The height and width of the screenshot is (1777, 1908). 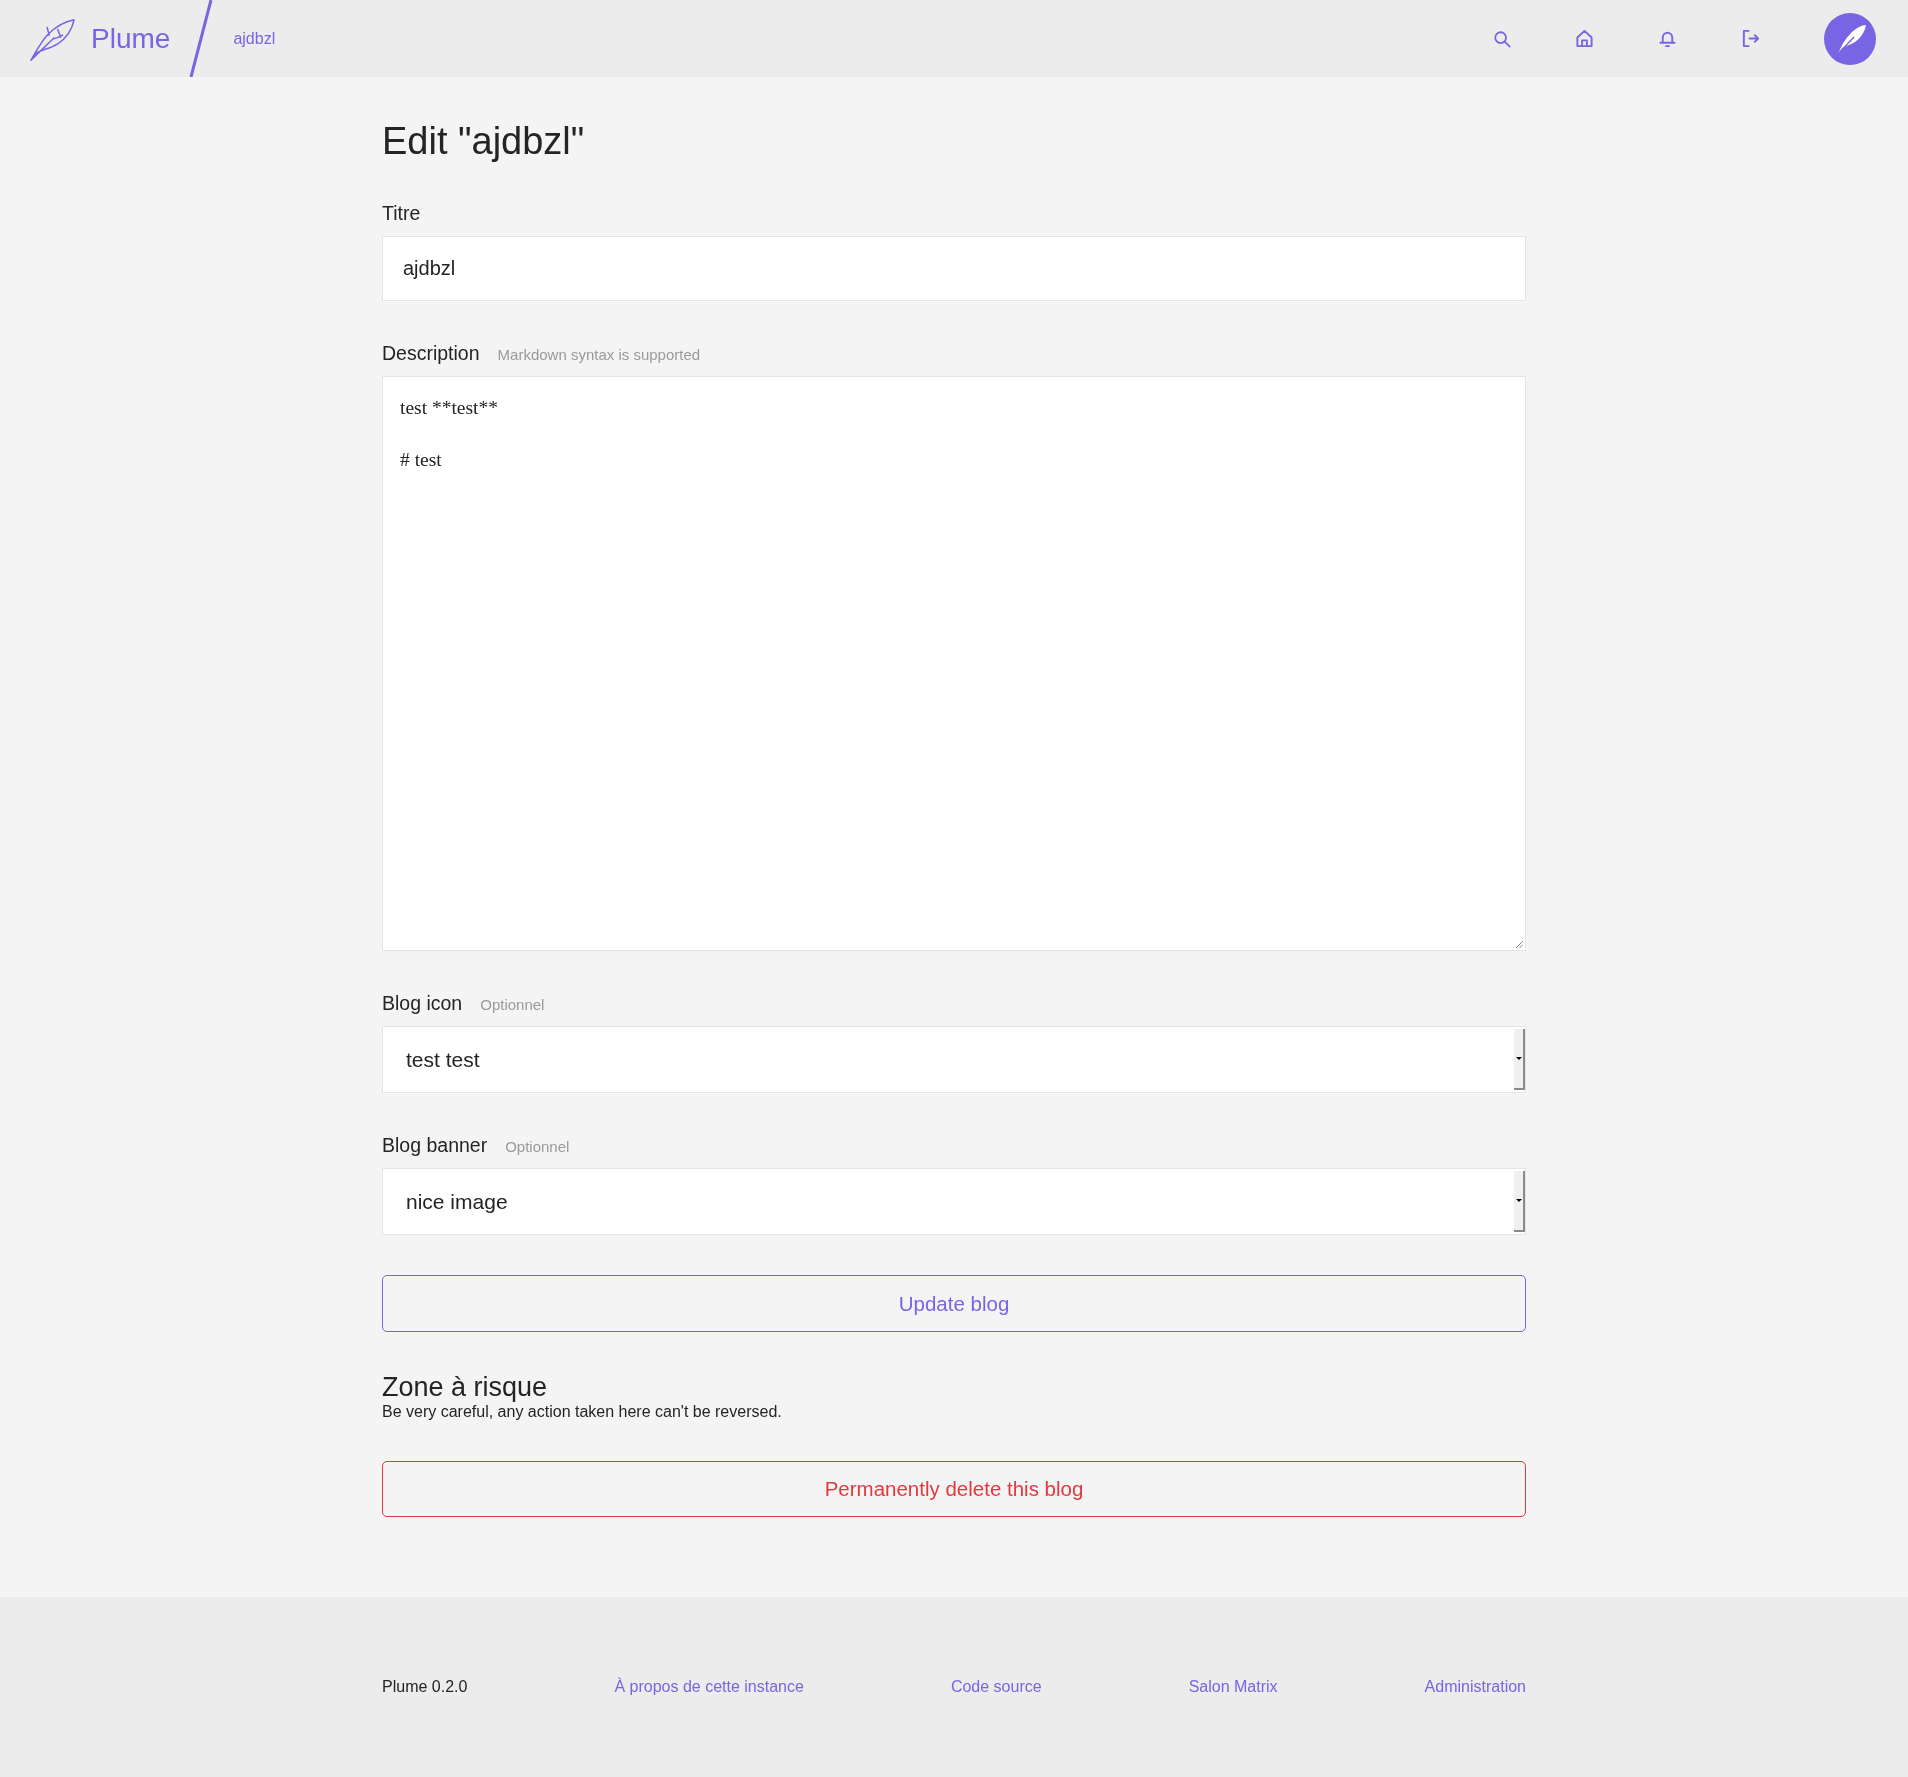 What do you see at coordinates (954, 1201) in the screenshot?
I see `select-field: nice image` at bounding box center [954, 1201].